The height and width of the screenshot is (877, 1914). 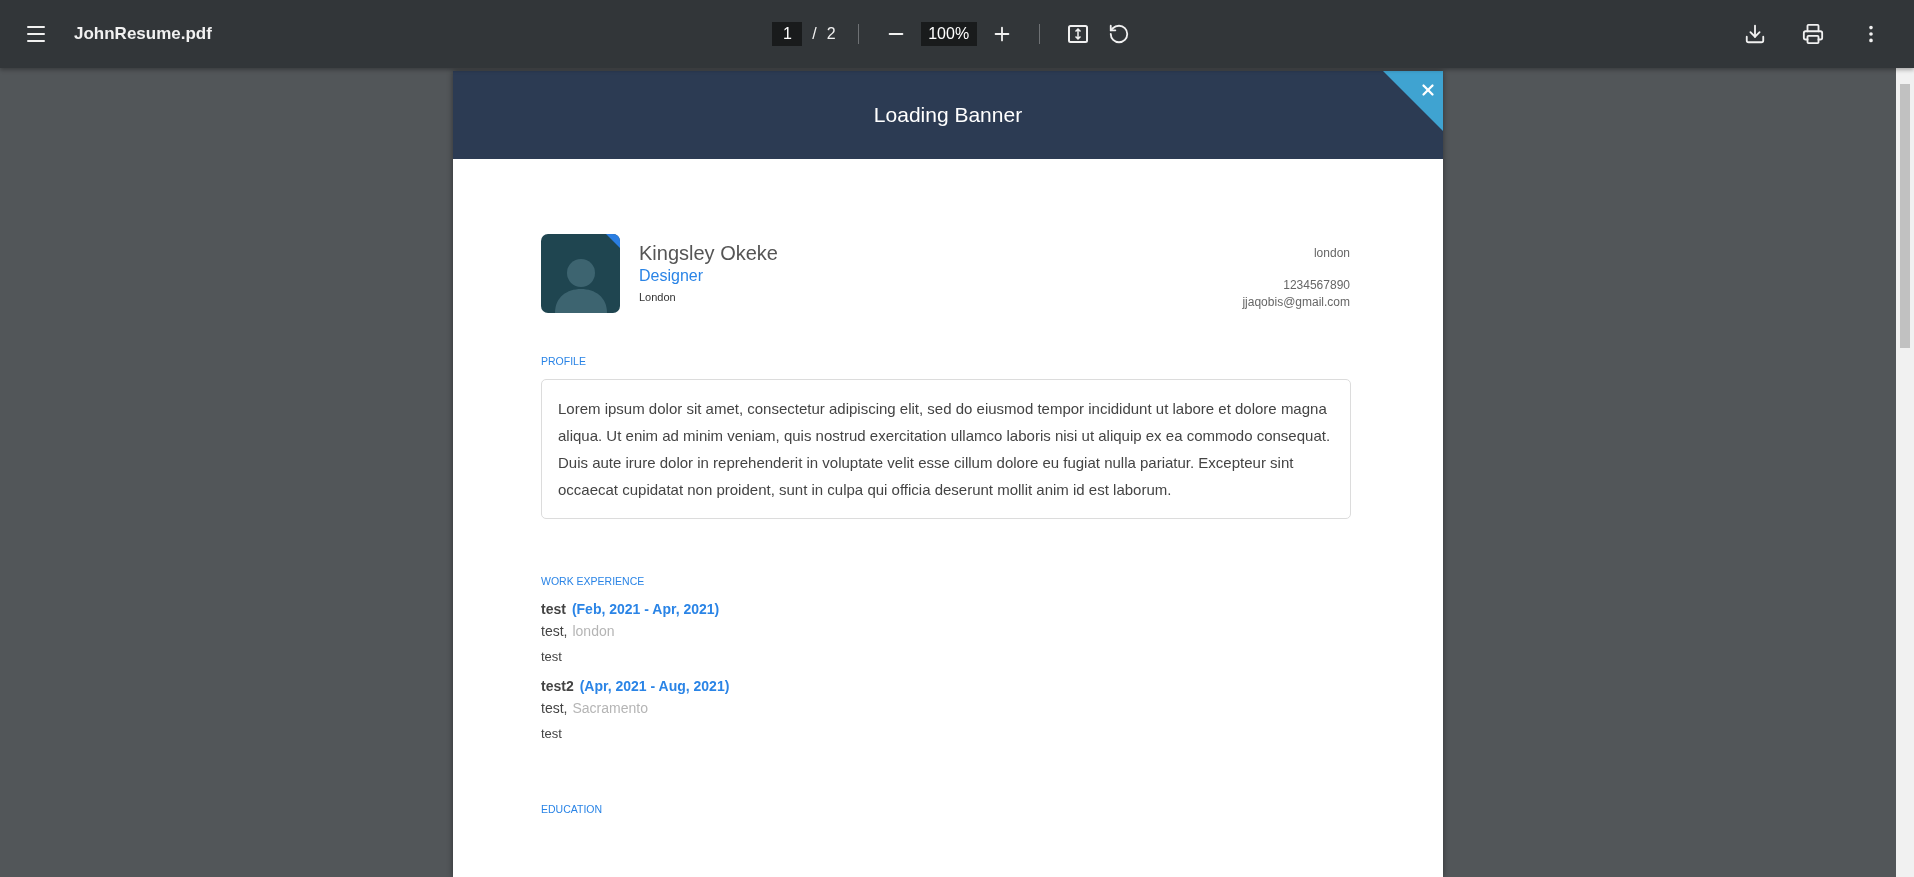 I want to click on job-role: Designer, so click(x=672, y=276).